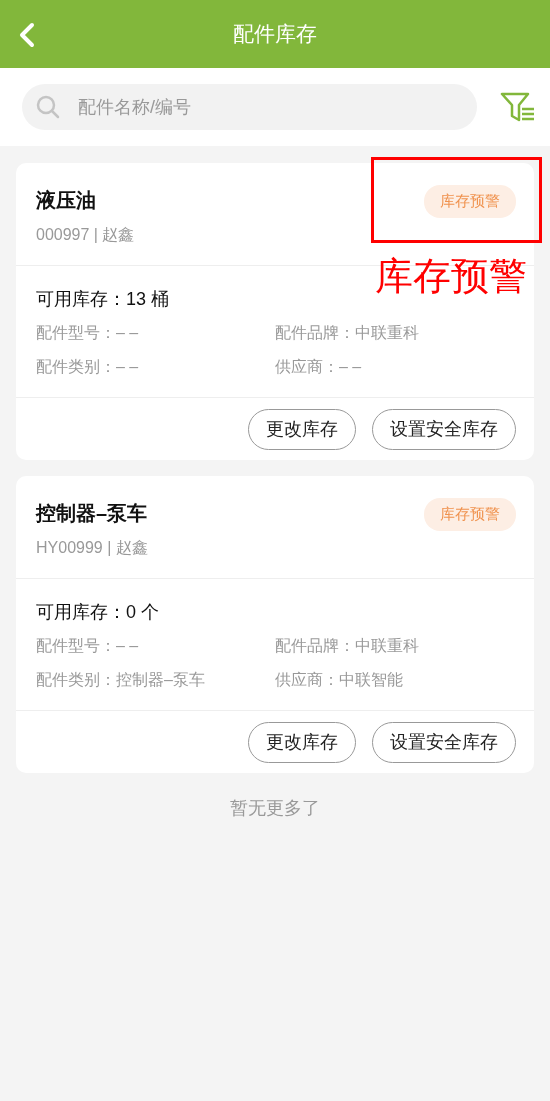 The image size is (550, 1101). I want to click on part-name: 液压油, so click(66, 200).